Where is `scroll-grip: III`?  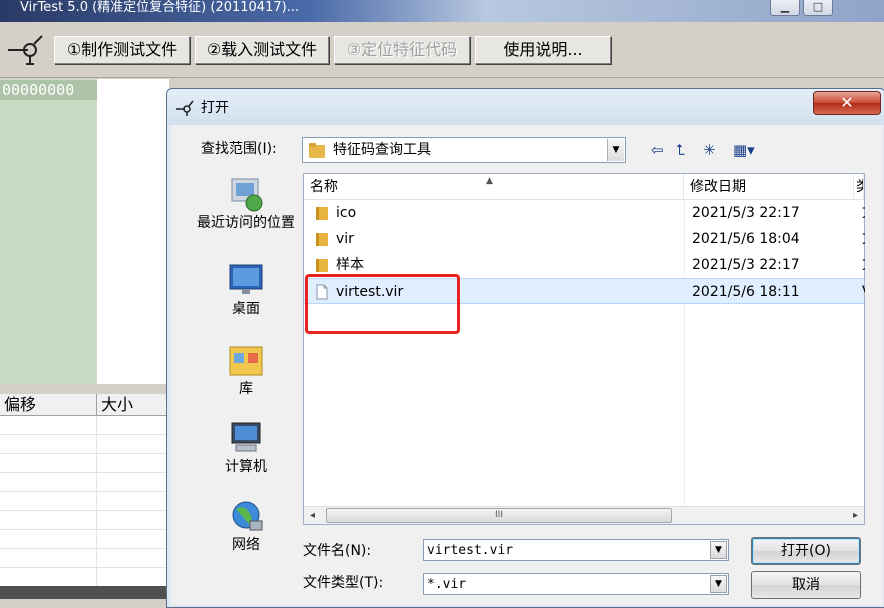
scroll-grip: III is located at coordinates (499, 515).